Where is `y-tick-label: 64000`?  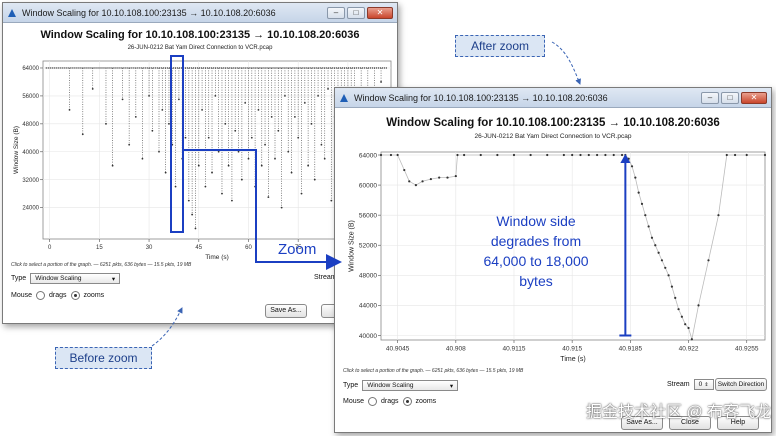
y-tick-label: 64000 is located at coordinates (30, 69).